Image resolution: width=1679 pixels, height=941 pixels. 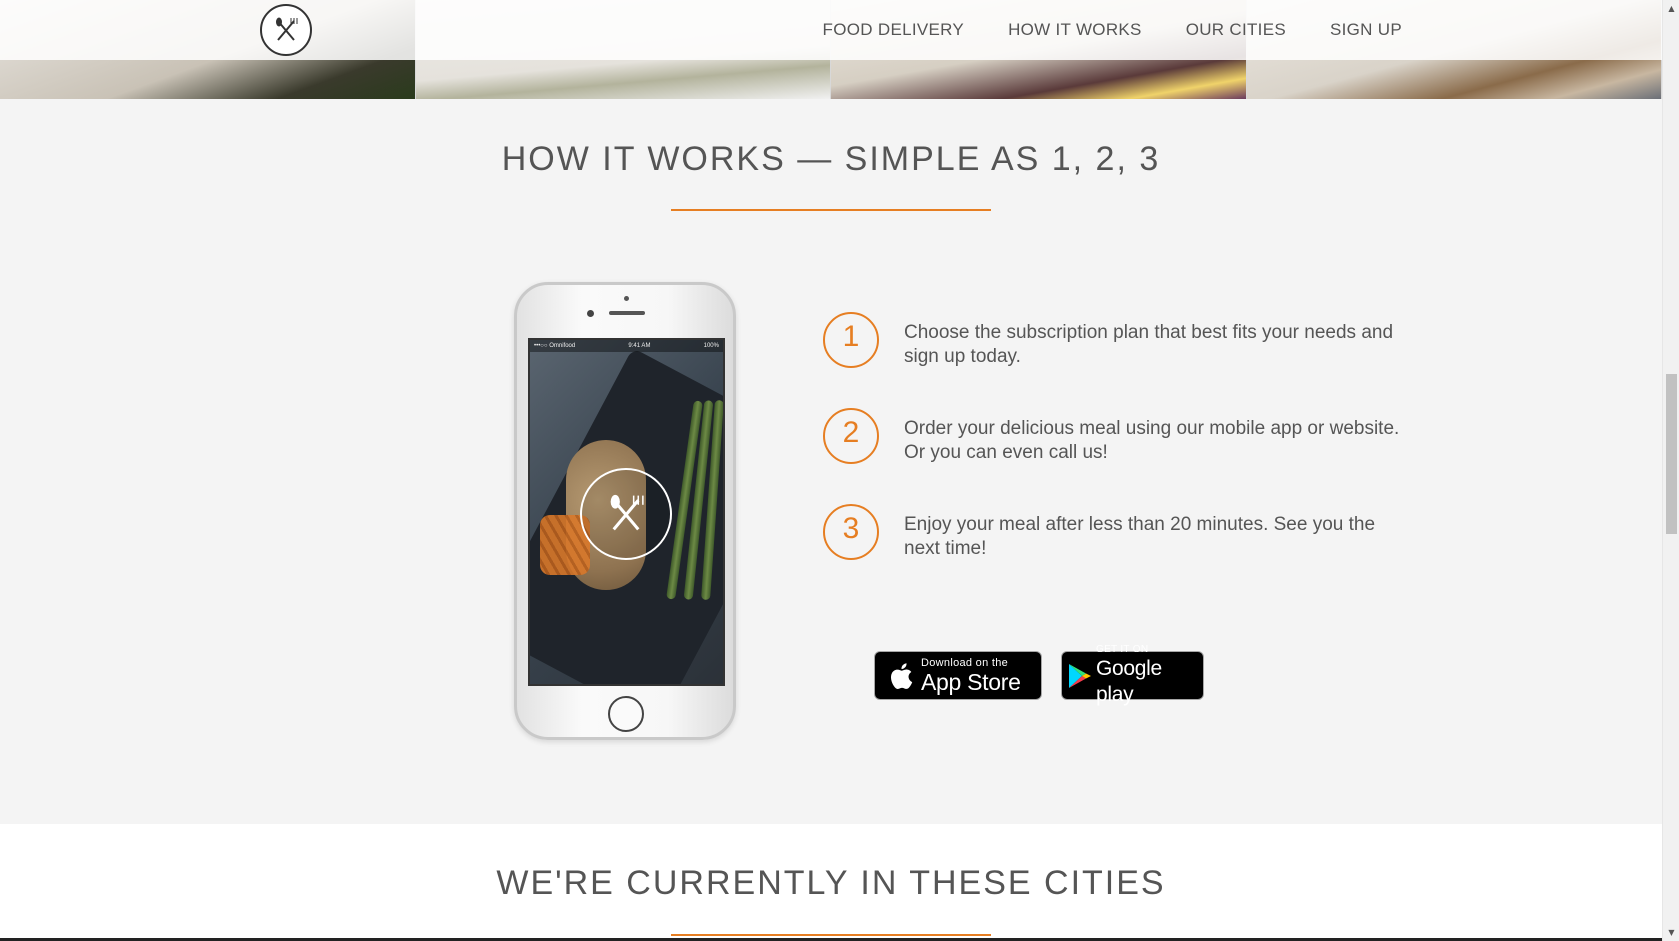 I want to click on scrollbar-thumb, so click(x=1671, y=454).